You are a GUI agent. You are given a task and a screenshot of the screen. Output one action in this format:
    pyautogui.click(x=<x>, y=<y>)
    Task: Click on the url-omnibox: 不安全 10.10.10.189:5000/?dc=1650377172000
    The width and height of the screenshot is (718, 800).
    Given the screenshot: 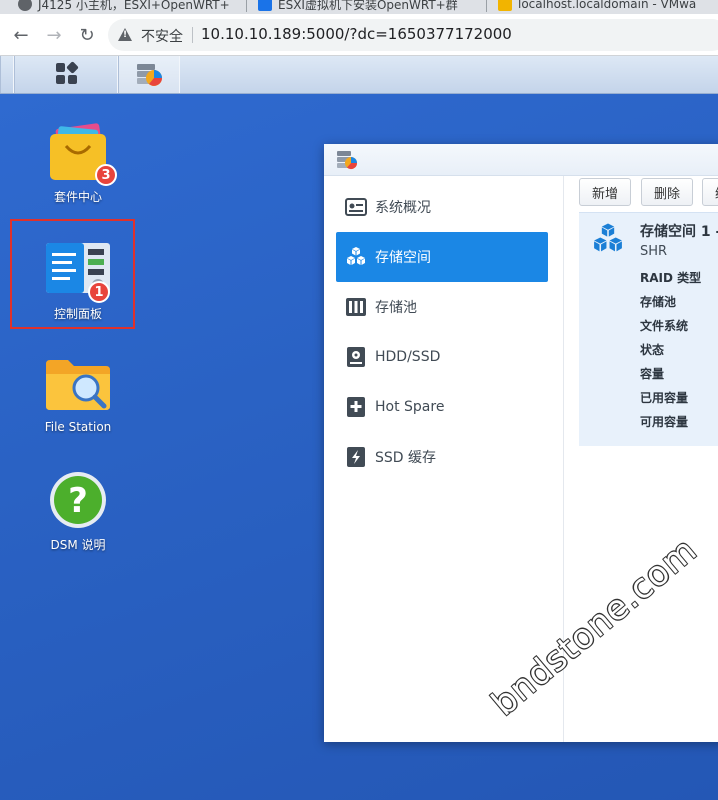 What is the action you would take?
    pyautogui.click(x=413, y=35)
    